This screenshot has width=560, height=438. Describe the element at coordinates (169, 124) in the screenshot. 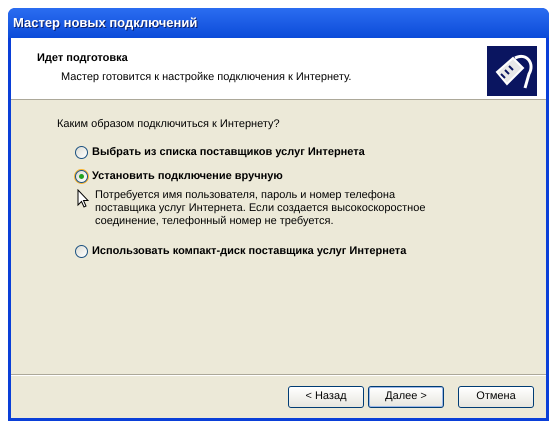

I see `question-text: Каким образом подключиться к Интернету?` at that location.